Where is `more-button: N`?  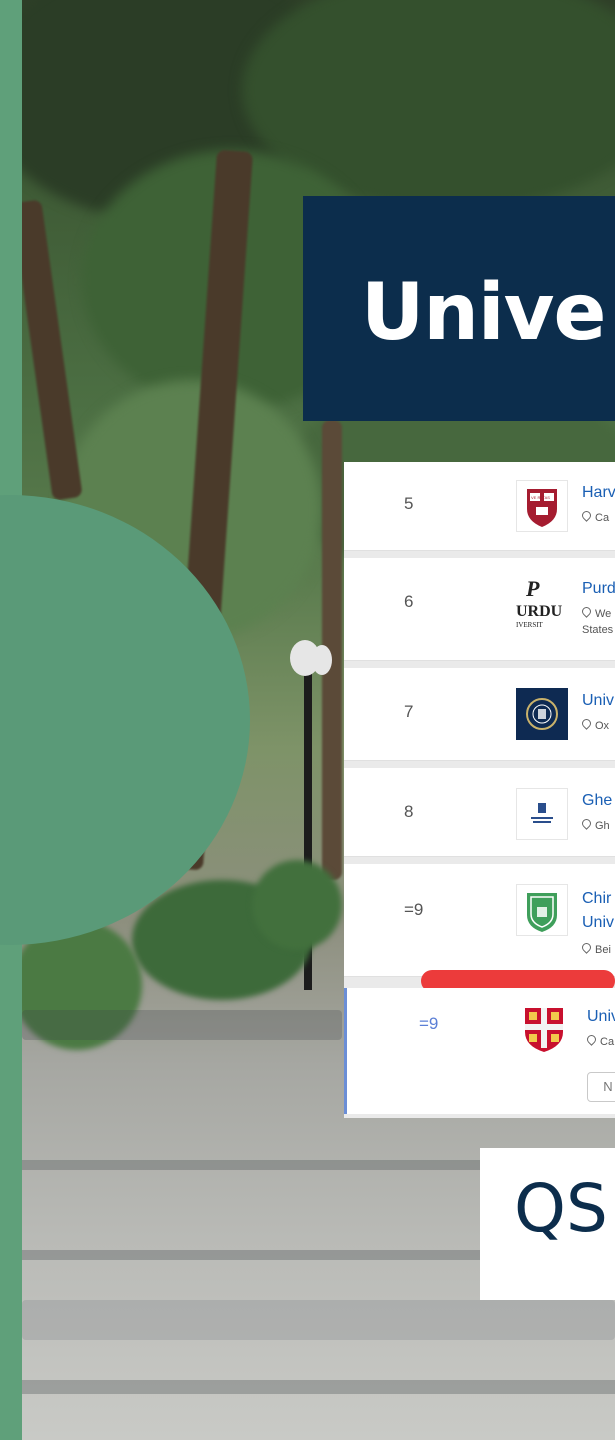
more-button: N is located at coordinates (601, 1087).